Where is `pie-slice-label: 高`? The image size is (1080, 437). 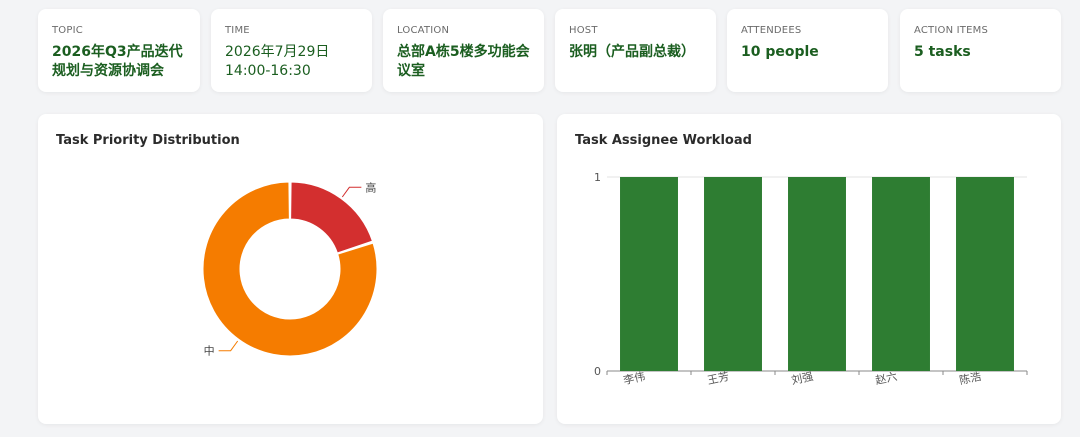
pie-slice-label: 高 is located at coordinates (370, 187).